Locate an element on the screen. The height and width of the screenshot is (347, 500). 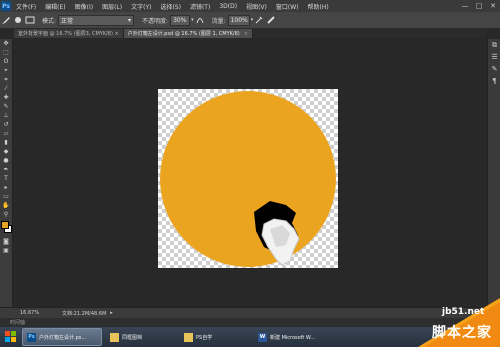
zoom-tool-icon: ⚲ is located at coordinates (6, 214).